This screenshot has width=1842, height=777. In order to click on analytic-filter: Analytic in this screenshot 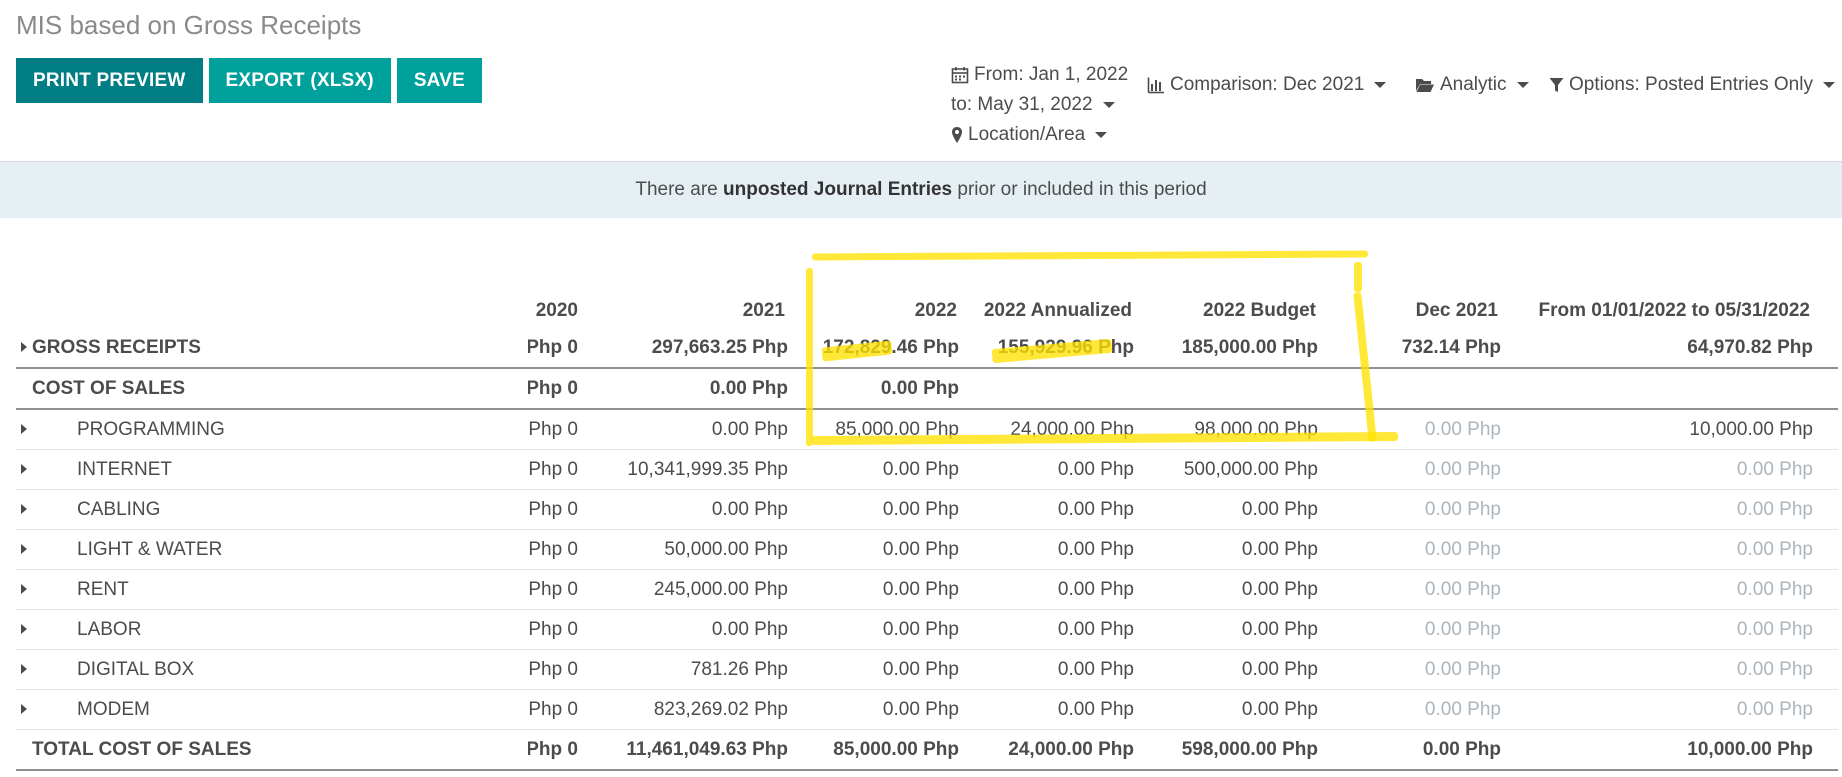, I will do `click(1472, 85)`.